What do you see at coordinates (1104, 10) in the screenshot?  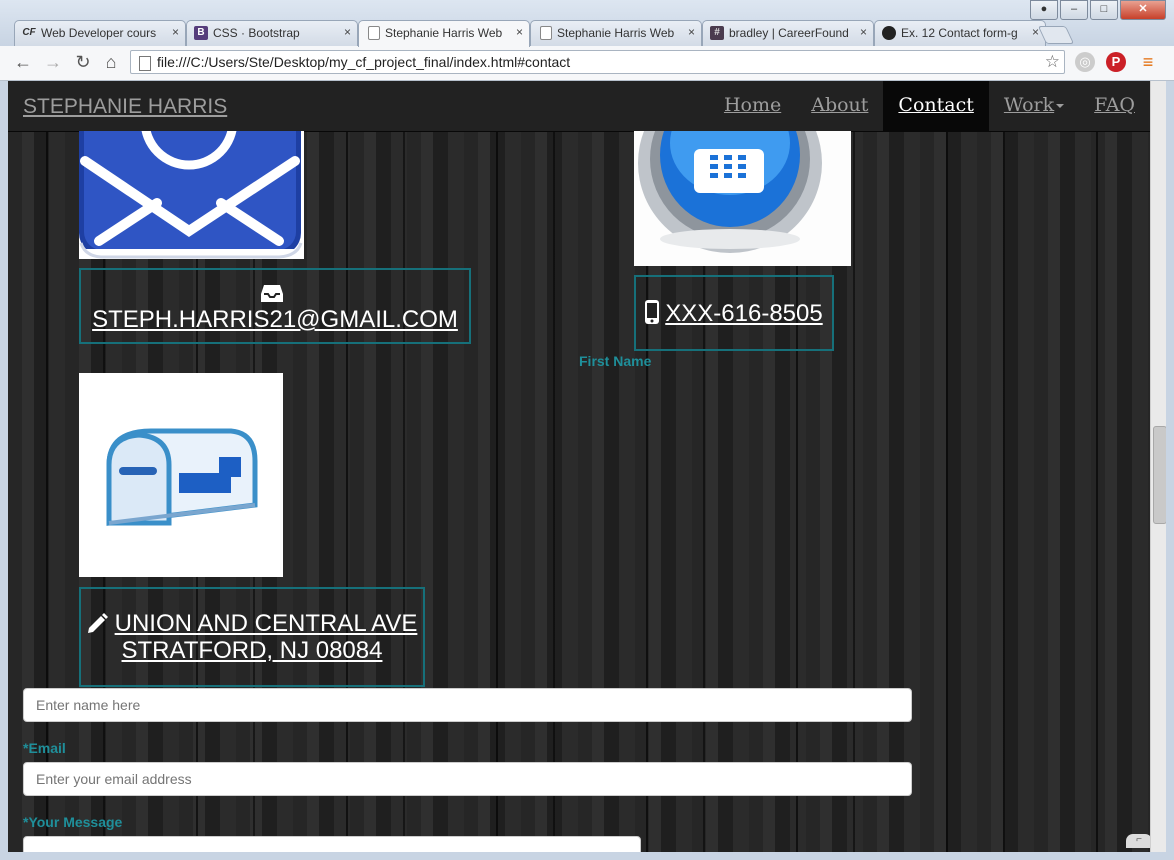 I see `maximize-button: □` at bounding box center [1104, 10].